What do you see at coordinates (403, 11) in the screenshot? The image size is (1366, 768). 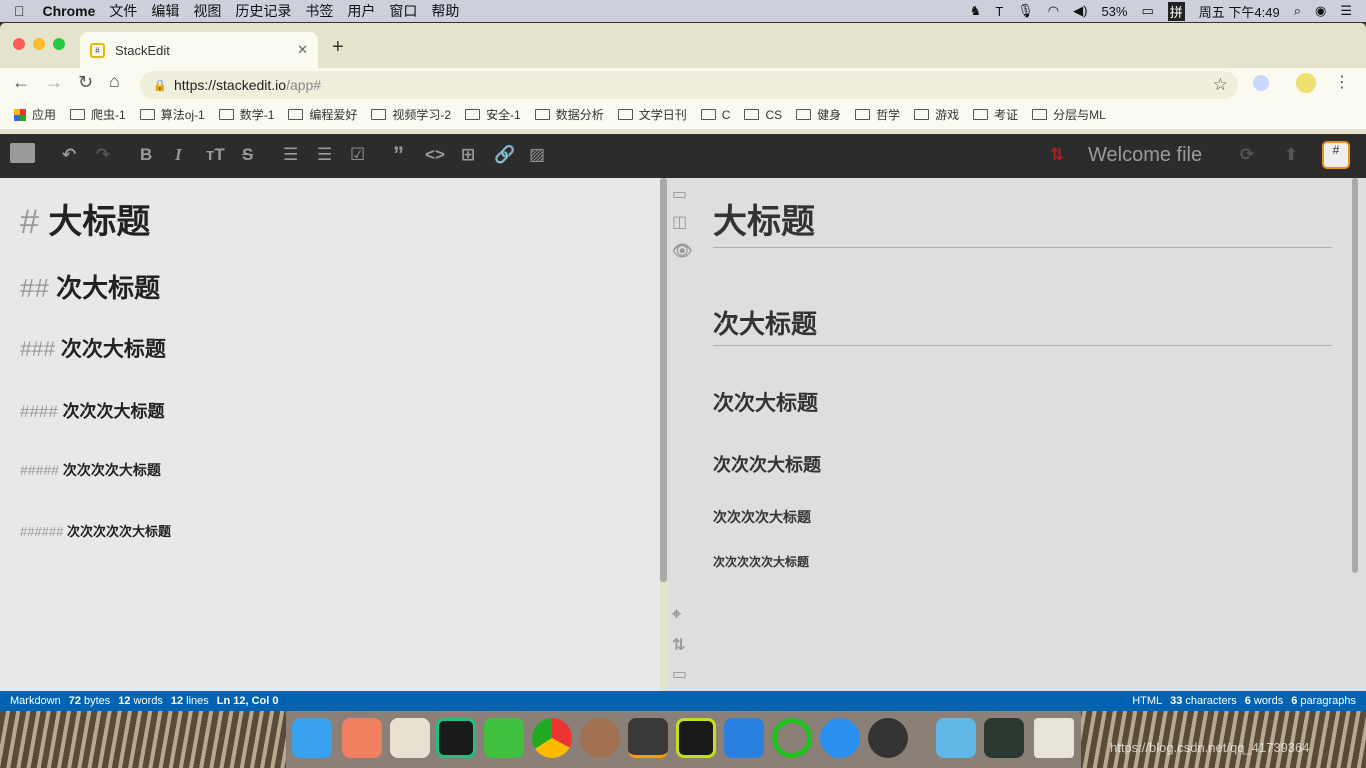 I see `menu-window: 窗口` at bounding box center [403, 11].